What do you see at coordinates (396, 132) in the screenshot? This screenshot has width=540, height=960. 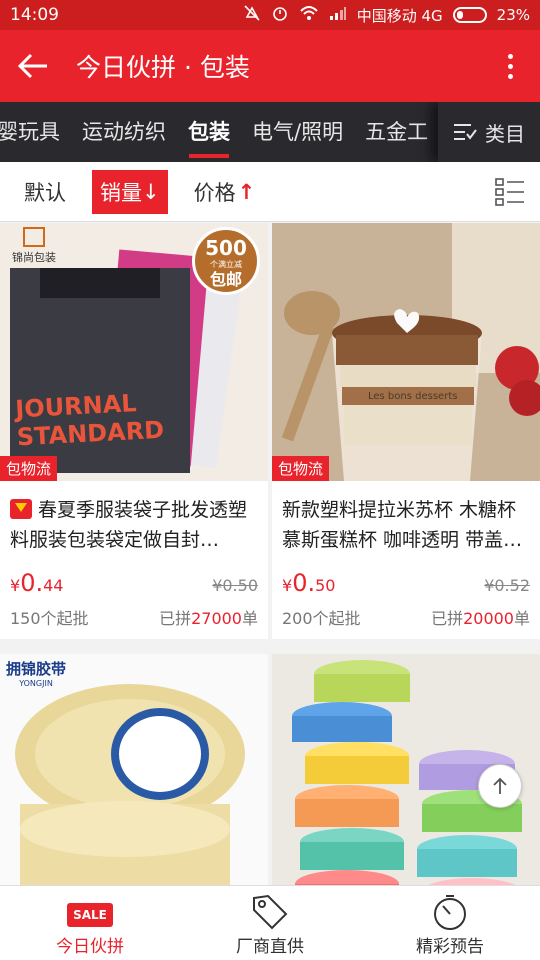 I see `tab-hardware: 五金工` at bounding box center [396, 132].